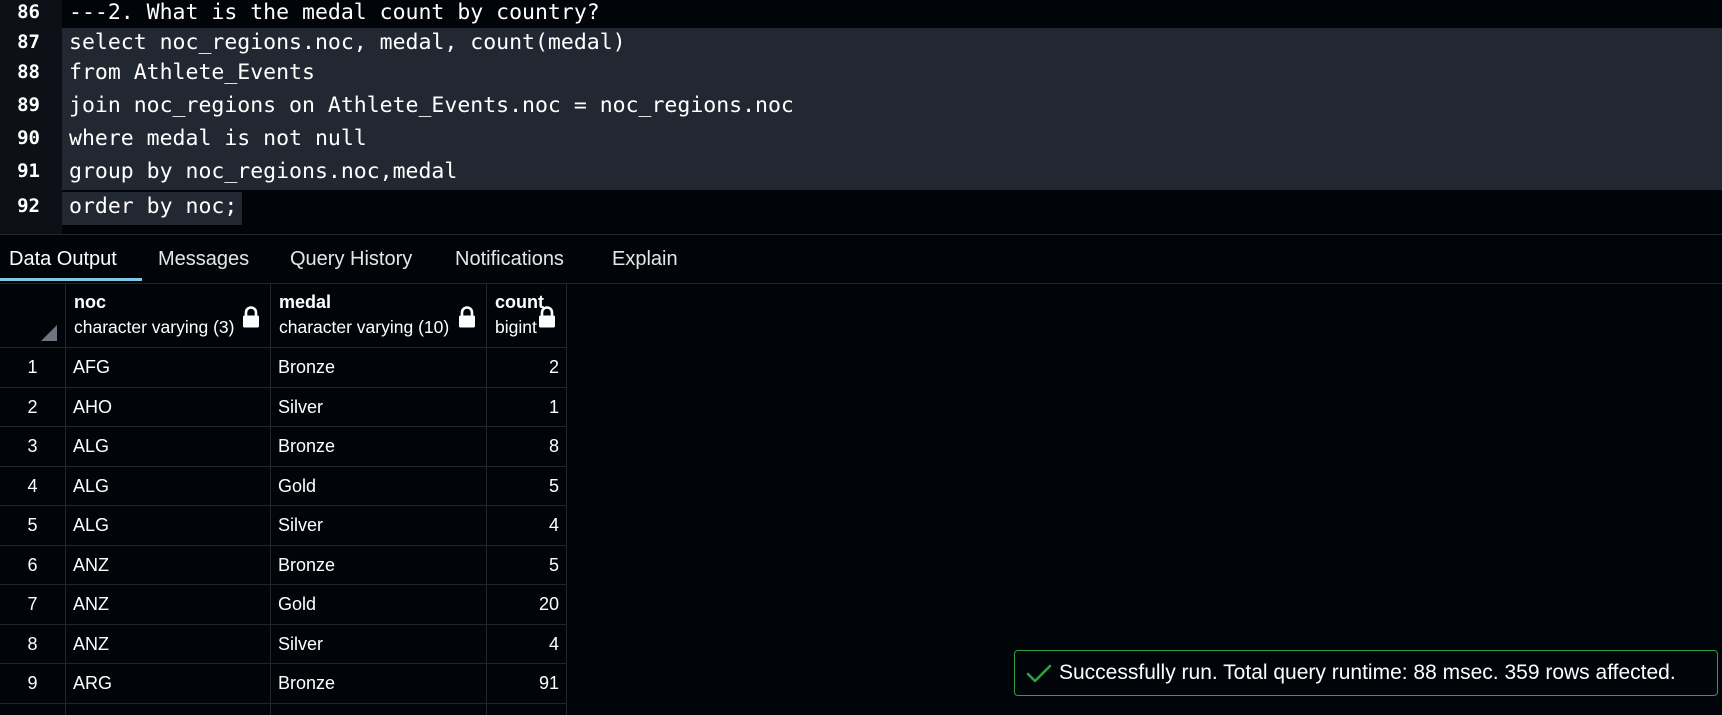  What do you see at coordinates (153, 206) in the screenshot?
I see `code-text: order by noc;` at bounding box center [153, 206].